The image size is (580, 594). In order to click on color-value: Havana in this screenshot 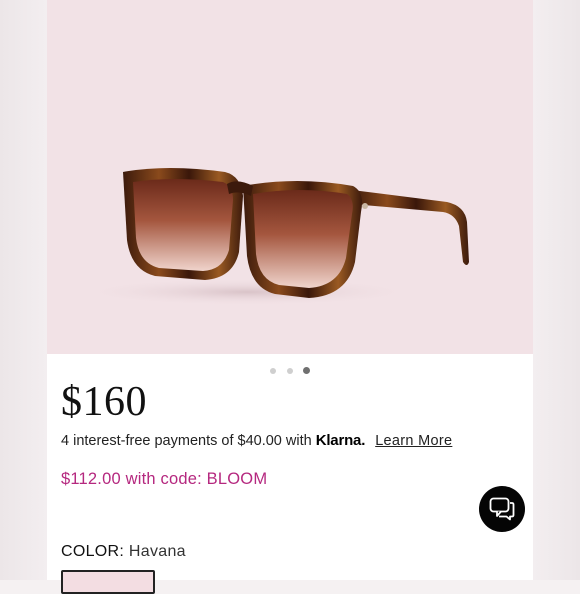, I will do `click(157, 551)`.